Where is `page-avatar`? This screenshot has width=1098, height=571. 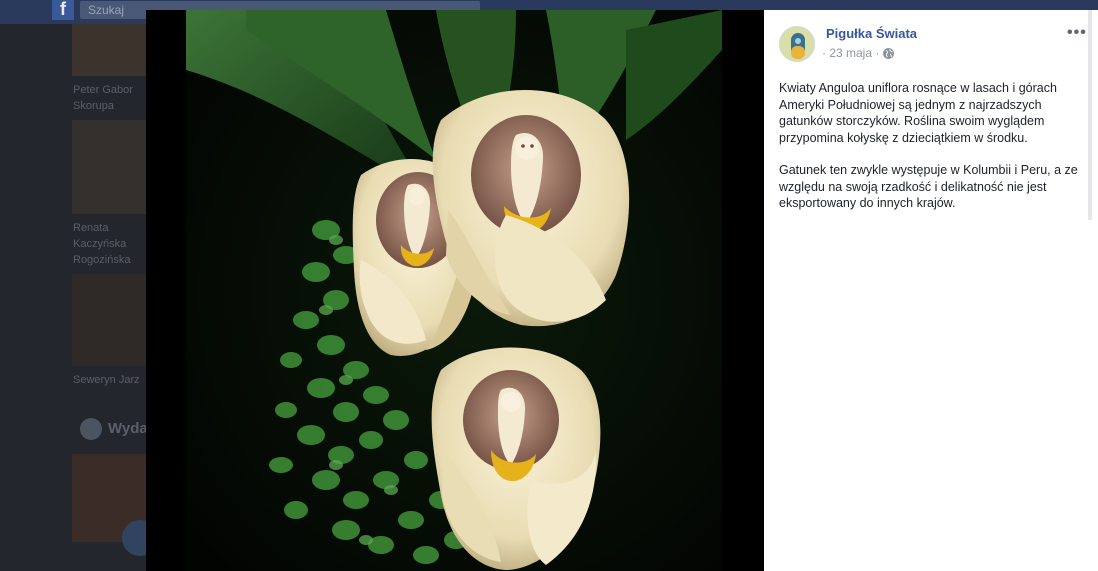
page-avatar is located at coordinates (797, 44).